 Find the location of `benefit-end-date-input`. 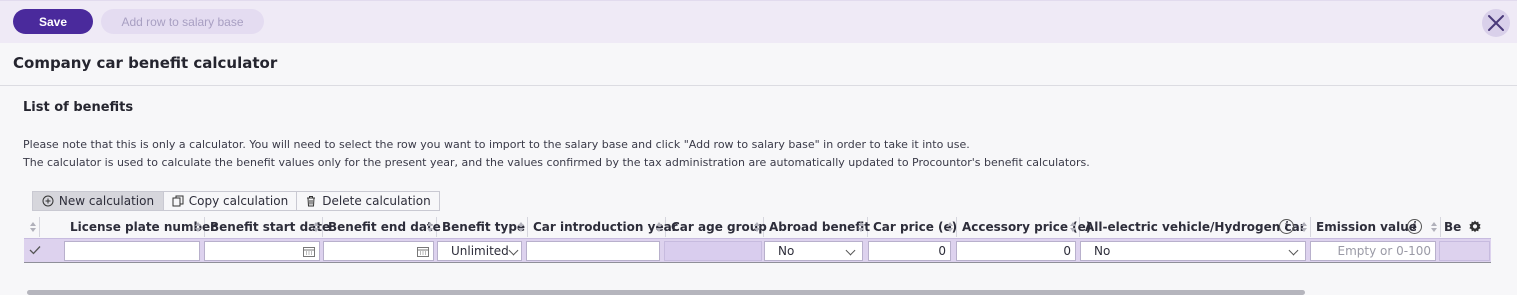

benefit-end-date-input is located at coordinates (378, 251).